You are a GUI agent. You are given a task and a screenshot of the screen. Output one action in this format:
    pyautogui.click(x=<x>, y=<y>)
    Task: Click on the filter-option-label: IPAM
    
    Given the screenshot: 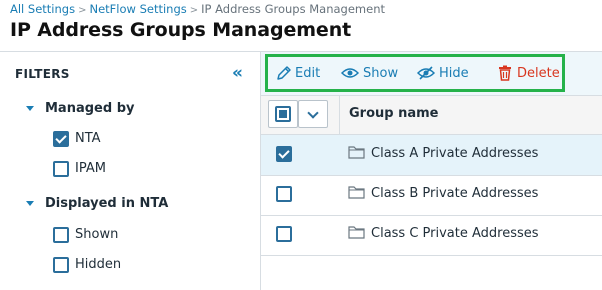 What is the action you would take?
    pyautogui.click(x=90, y=168)
    